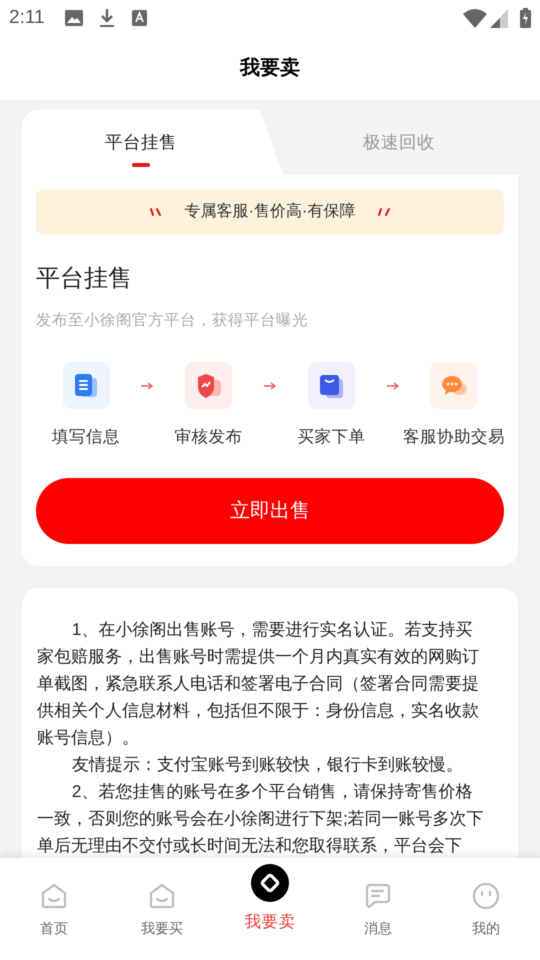  I want to click on step-label: 客服协助交易, so click(453, 437).